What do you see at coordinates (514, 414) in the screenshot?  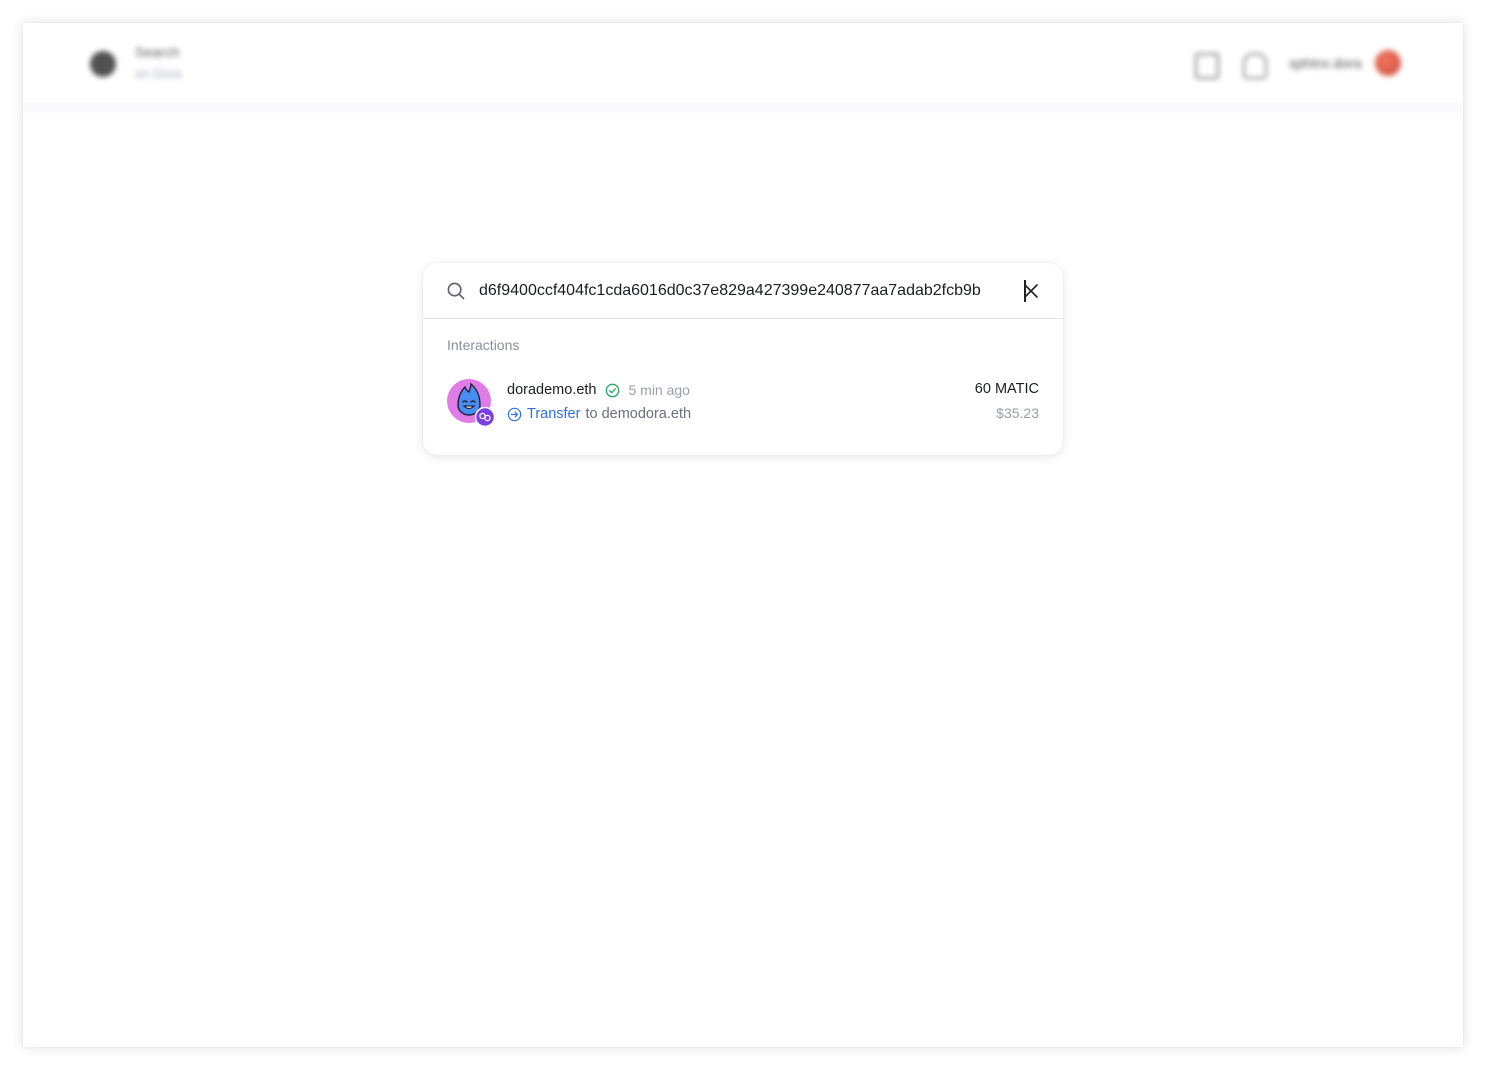 I see `transfer-arrow-icon` at bounding box center [514, 414].